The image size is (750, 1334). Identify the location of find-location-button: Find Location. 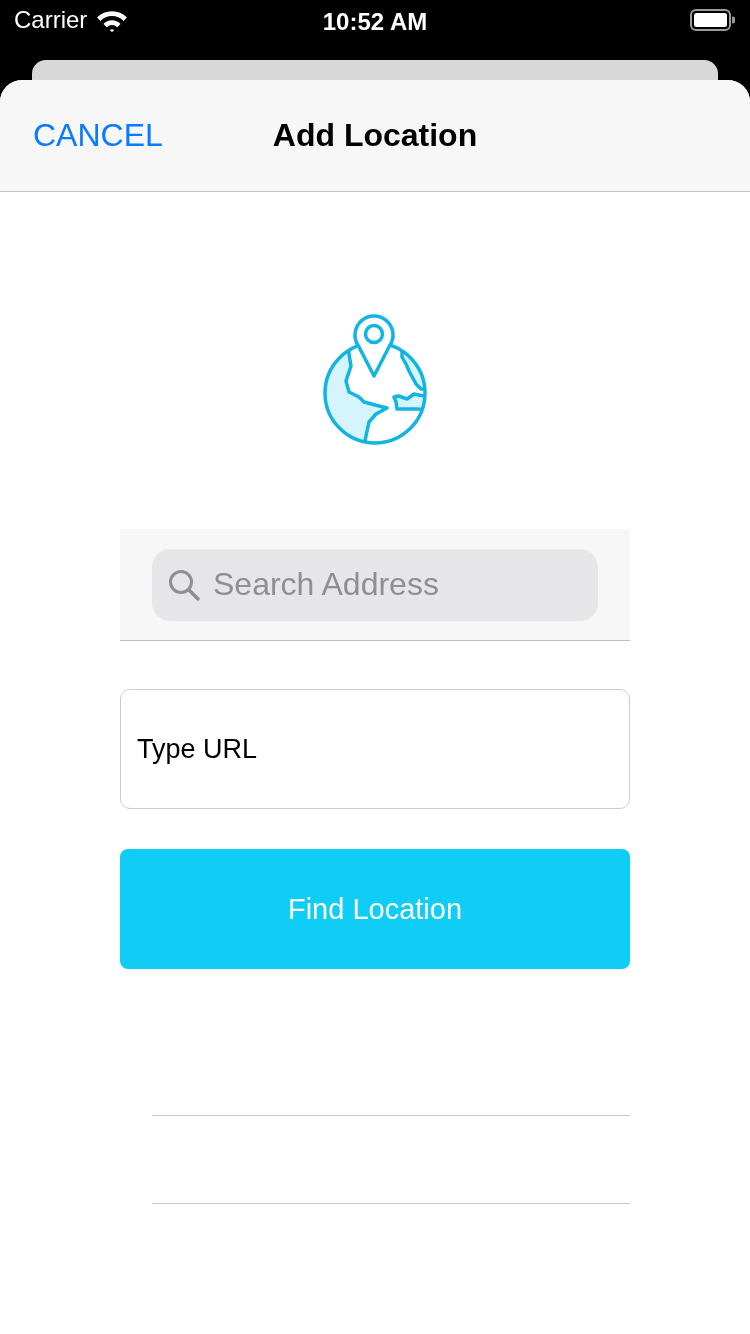
(375, 909).